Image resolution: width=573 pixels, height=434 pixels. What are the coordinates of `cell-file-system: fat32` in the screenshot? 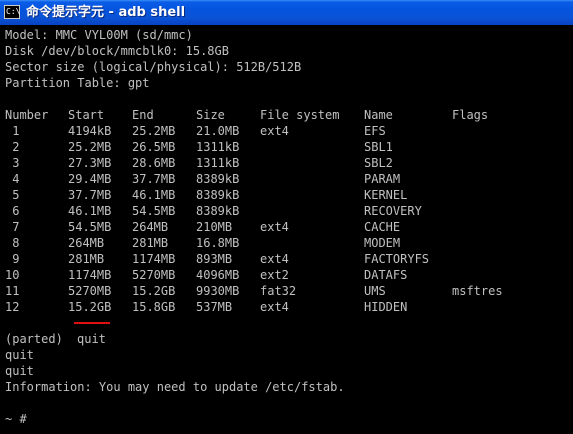 It's located at (278, 291).